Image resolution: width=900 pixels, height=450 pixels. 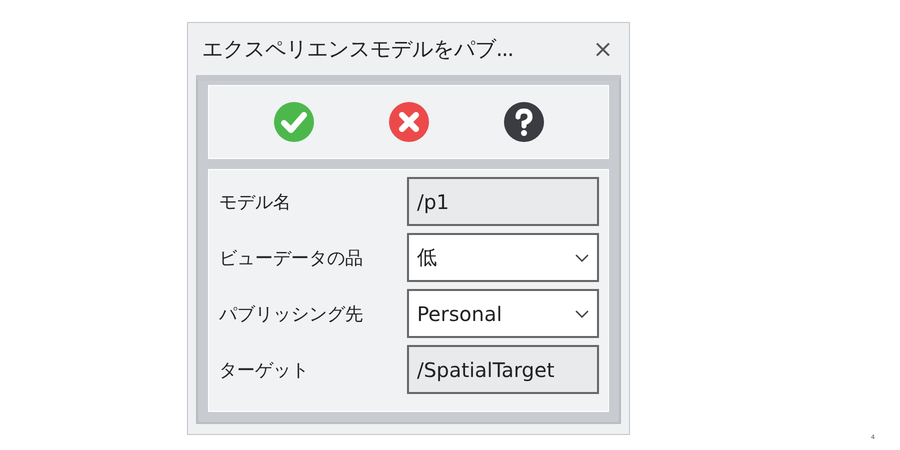 What do you see at coordinates (408, 122) in the screenshot?
I see `close-icon` at bounding box center [408, 122].